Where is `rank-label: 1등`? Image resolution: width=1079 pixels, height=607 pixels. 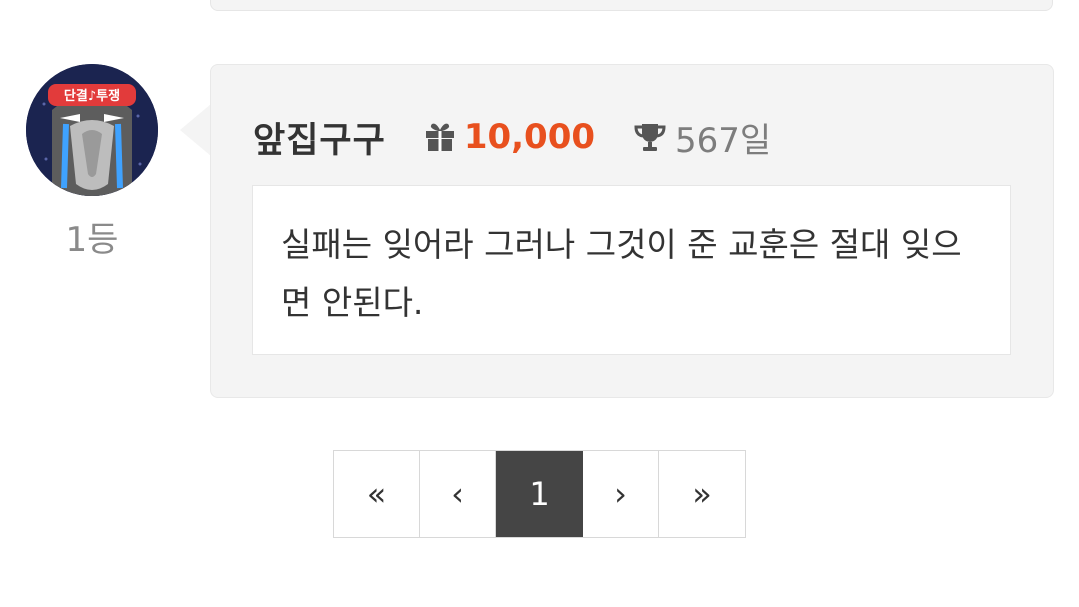 rank-label: 1등 is located at coordinates (92, 240).